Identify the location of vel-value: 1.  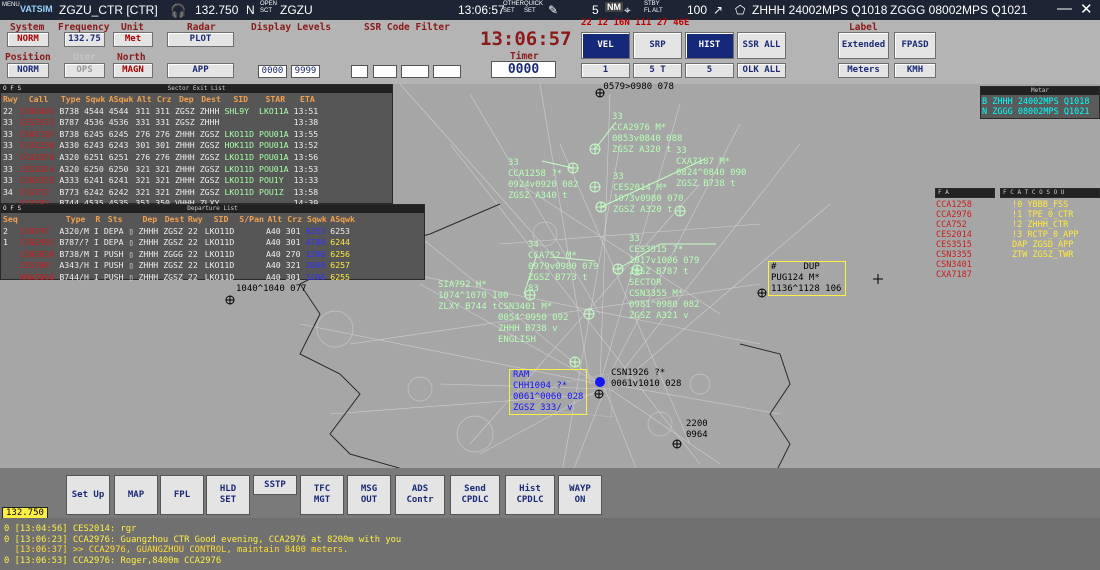
(605, 70).